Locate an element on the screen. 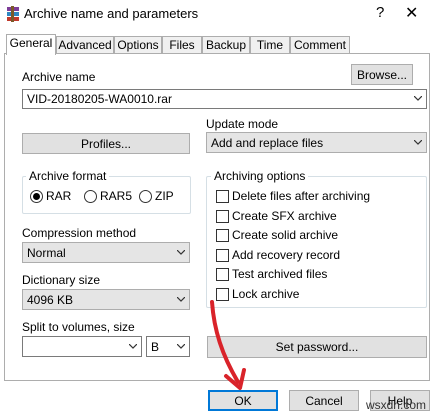 Image resolution: width=434 pixels, height=414 pixels. split-unit-select: B is located at coordinates (168, 346).